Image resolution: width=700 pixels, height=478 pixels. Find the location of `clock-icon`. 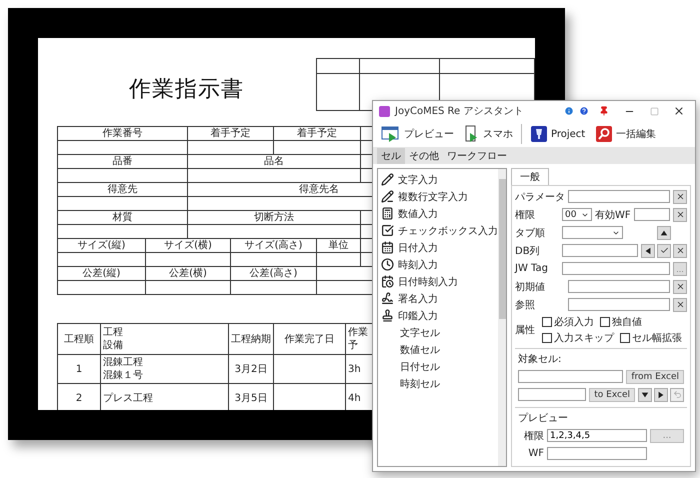

clock-icon is located at coordinates (387, 264).